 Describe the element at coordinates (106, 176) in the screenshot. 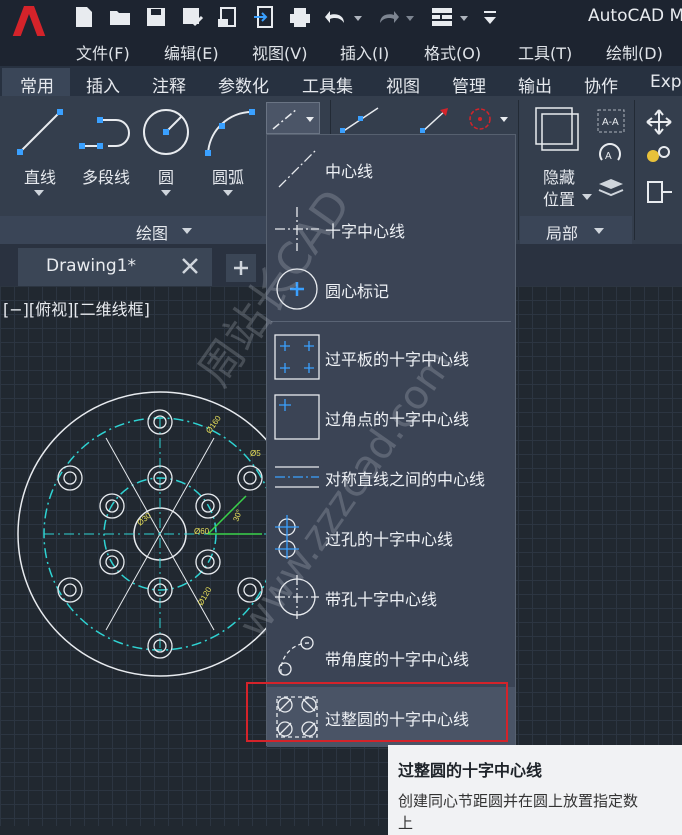

I see `polyline-label: 多段线` at that location.